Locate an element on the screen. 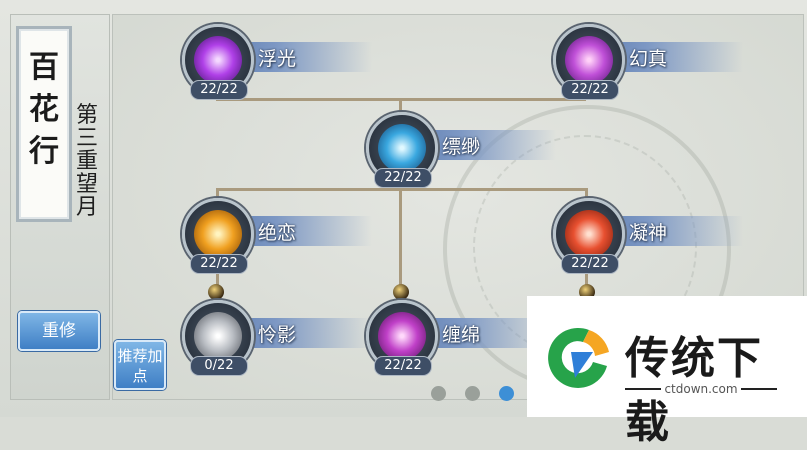  ctdown-logo-icon is located at coordinates (578, 357).